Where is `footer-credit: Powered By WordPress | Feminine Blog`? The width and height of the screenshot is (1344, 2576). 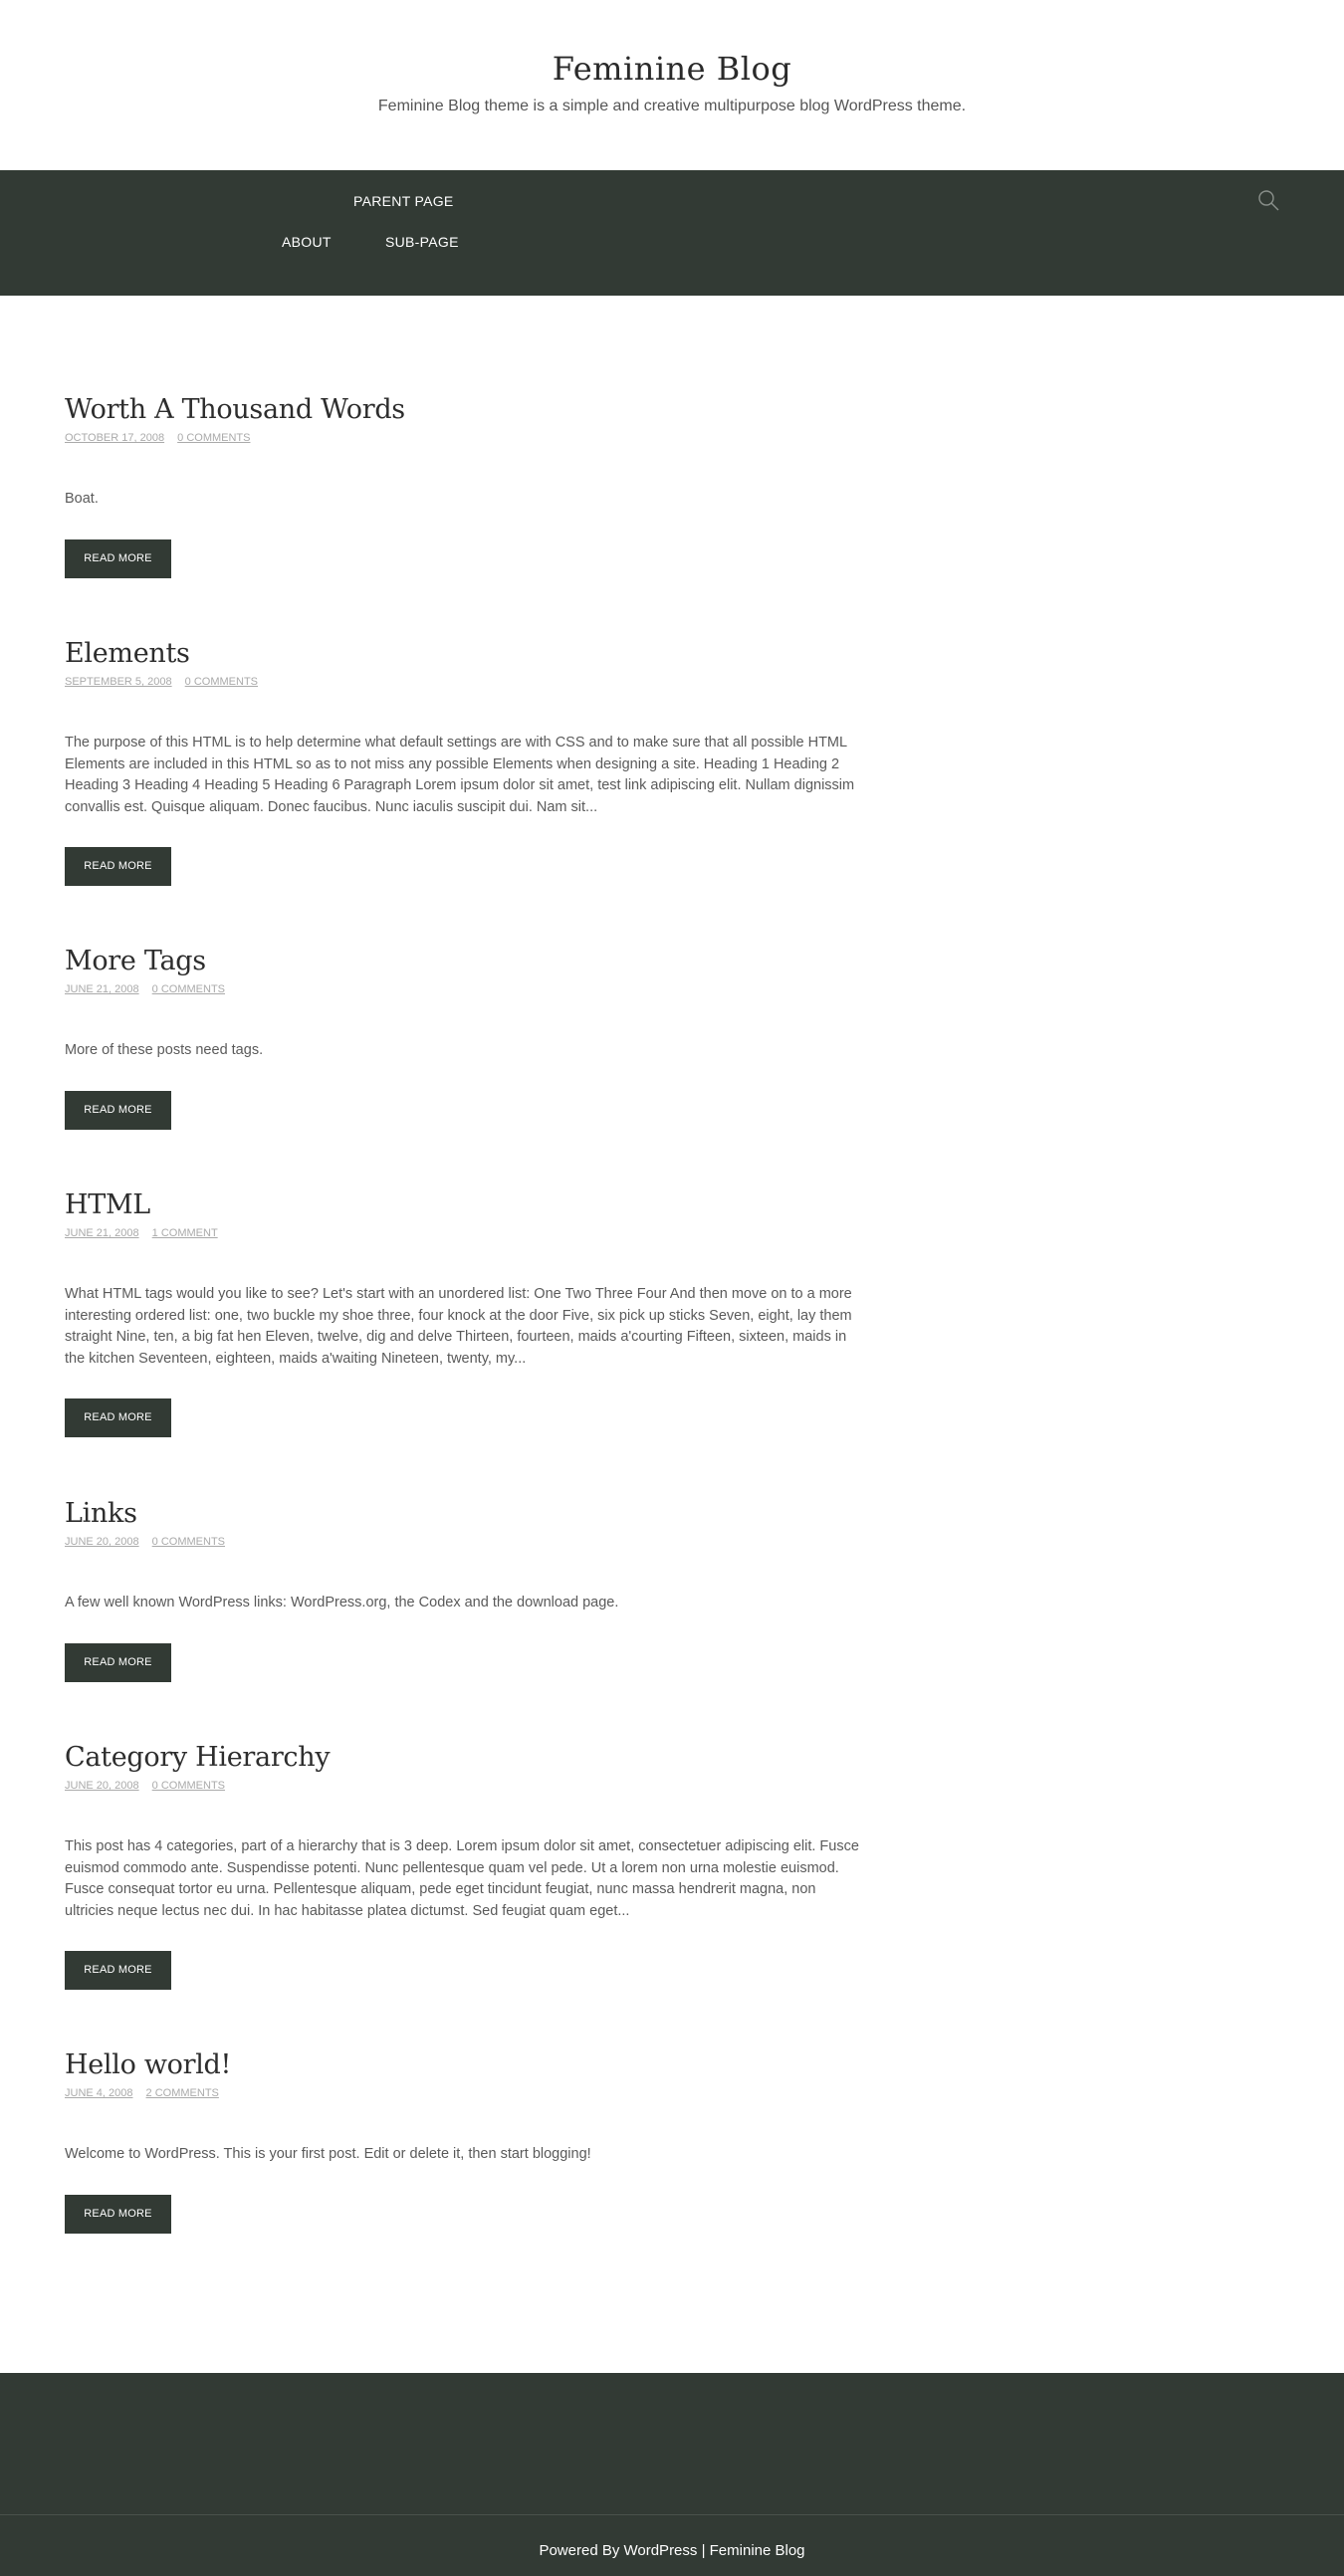 footer-credit: Powered By WordPress | Feminine Blog is located at coordinates (672, 2550).